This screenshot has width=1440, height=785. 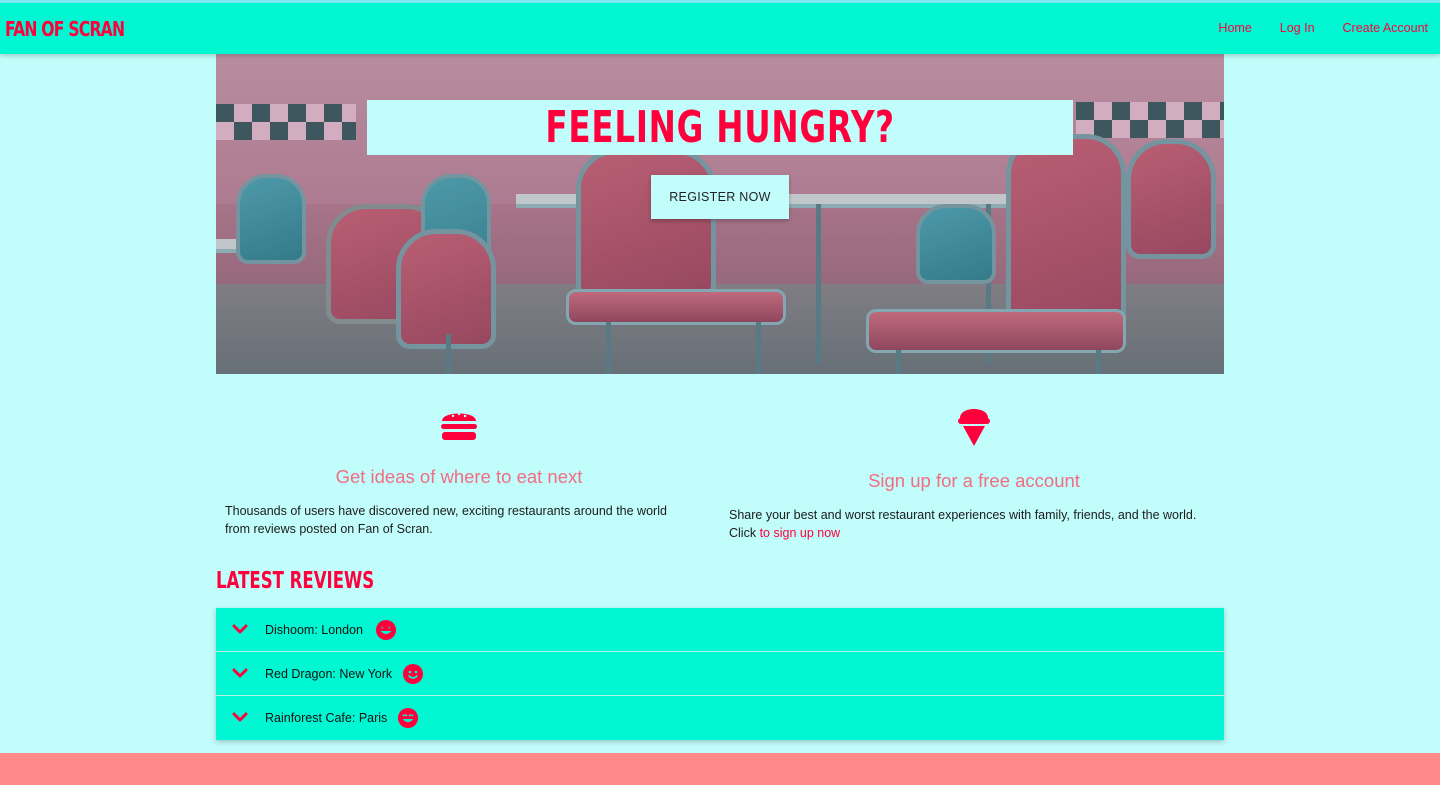 I want to click on nav-links: Home Log In Create Account, so click(x=1323, y=28).